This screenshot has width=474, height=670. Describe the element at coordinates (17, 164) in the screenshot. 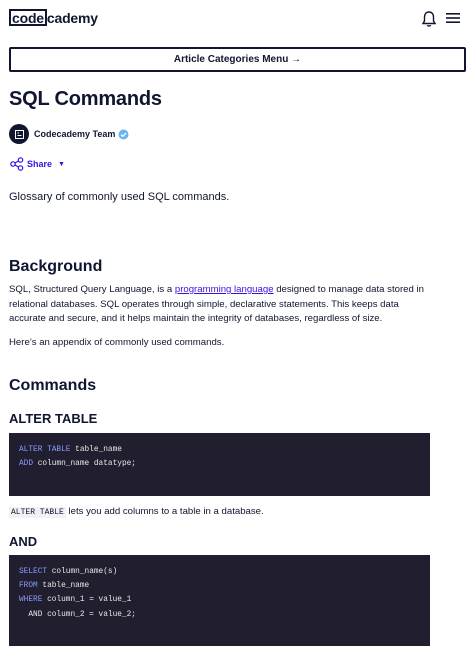

I see `share-icon` at that location.